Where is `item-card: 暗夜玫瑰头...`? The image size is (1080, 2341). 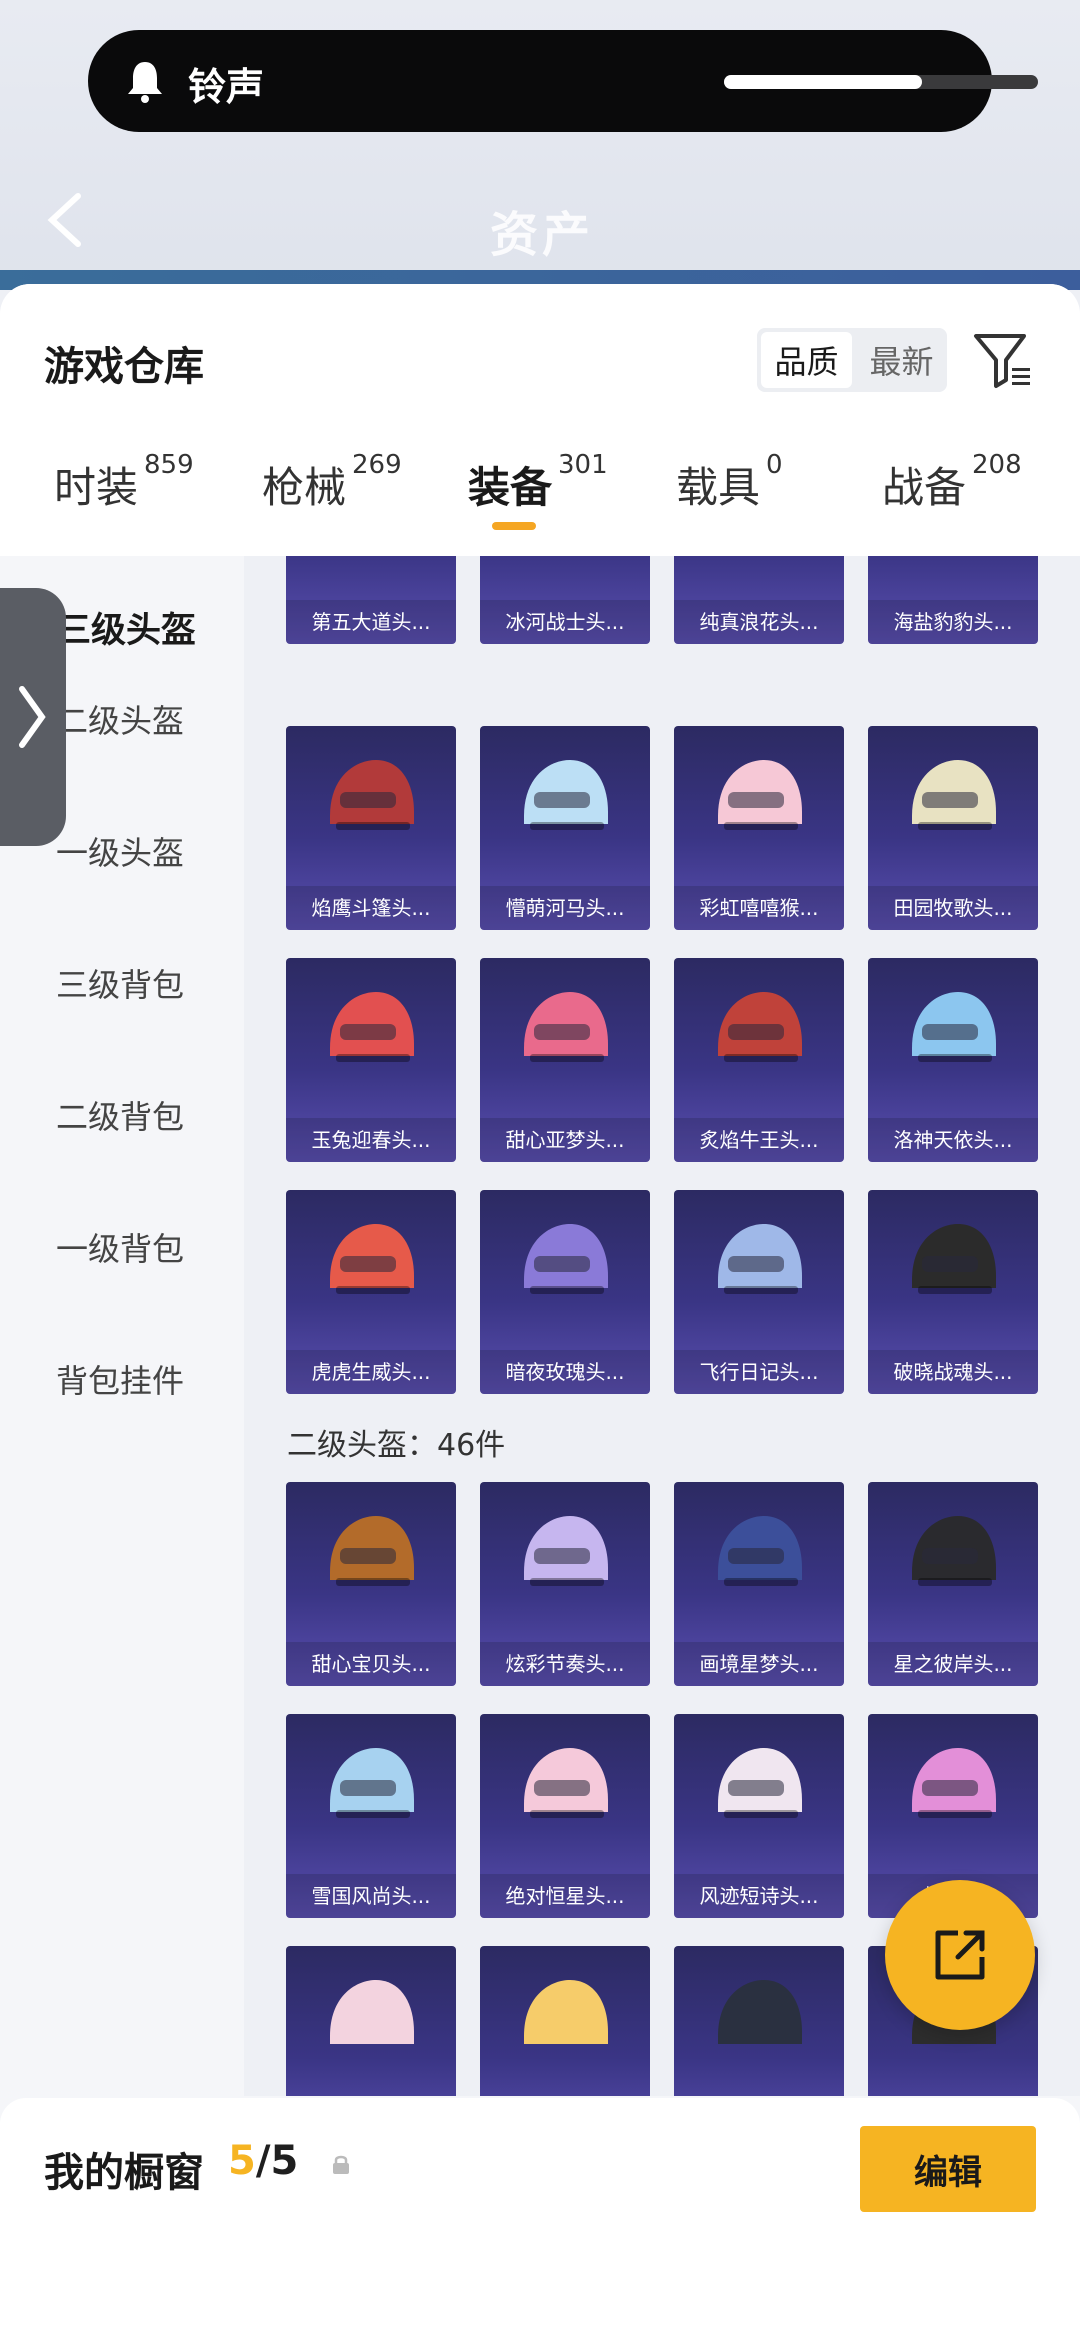
item-card: 暗夜玫瑰头... is located at coordinates (565, 1292).